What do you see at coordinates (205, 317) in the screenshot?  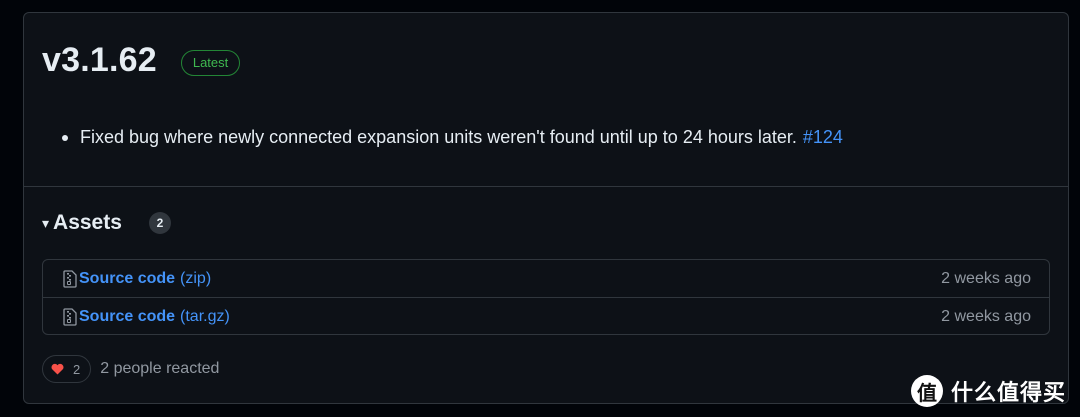 I see `asset-link-ext: (tar.gz)` at bounding box center [205, 317].